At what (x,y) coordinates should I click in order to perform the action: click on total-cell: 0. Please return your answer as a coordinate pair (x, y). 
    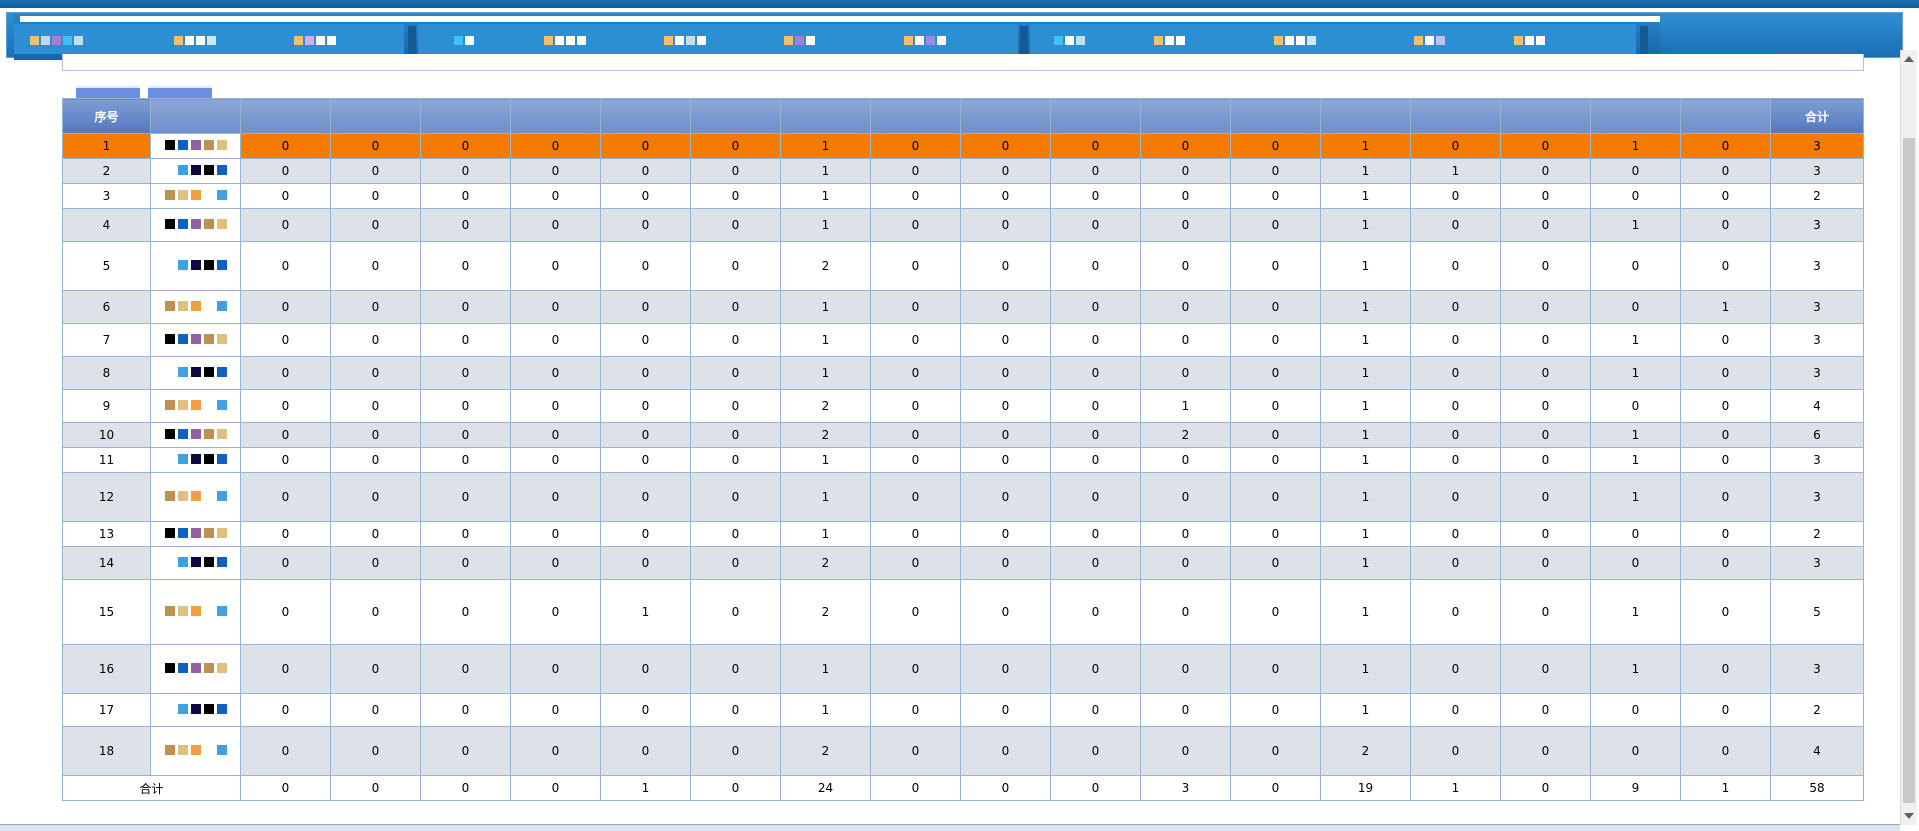
    Looking at the image, I should click on (735, 788).